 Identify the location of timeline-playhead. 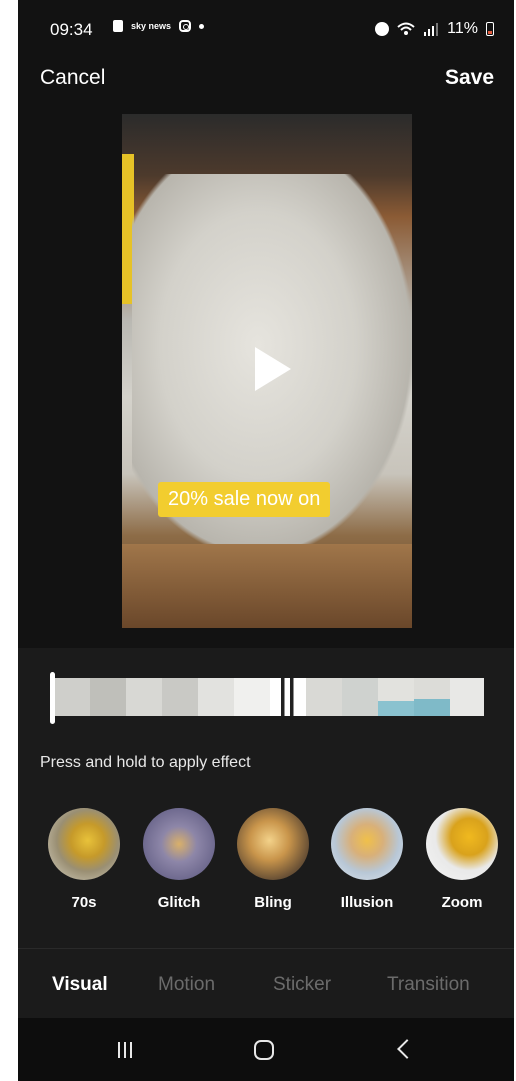
(52, 698).